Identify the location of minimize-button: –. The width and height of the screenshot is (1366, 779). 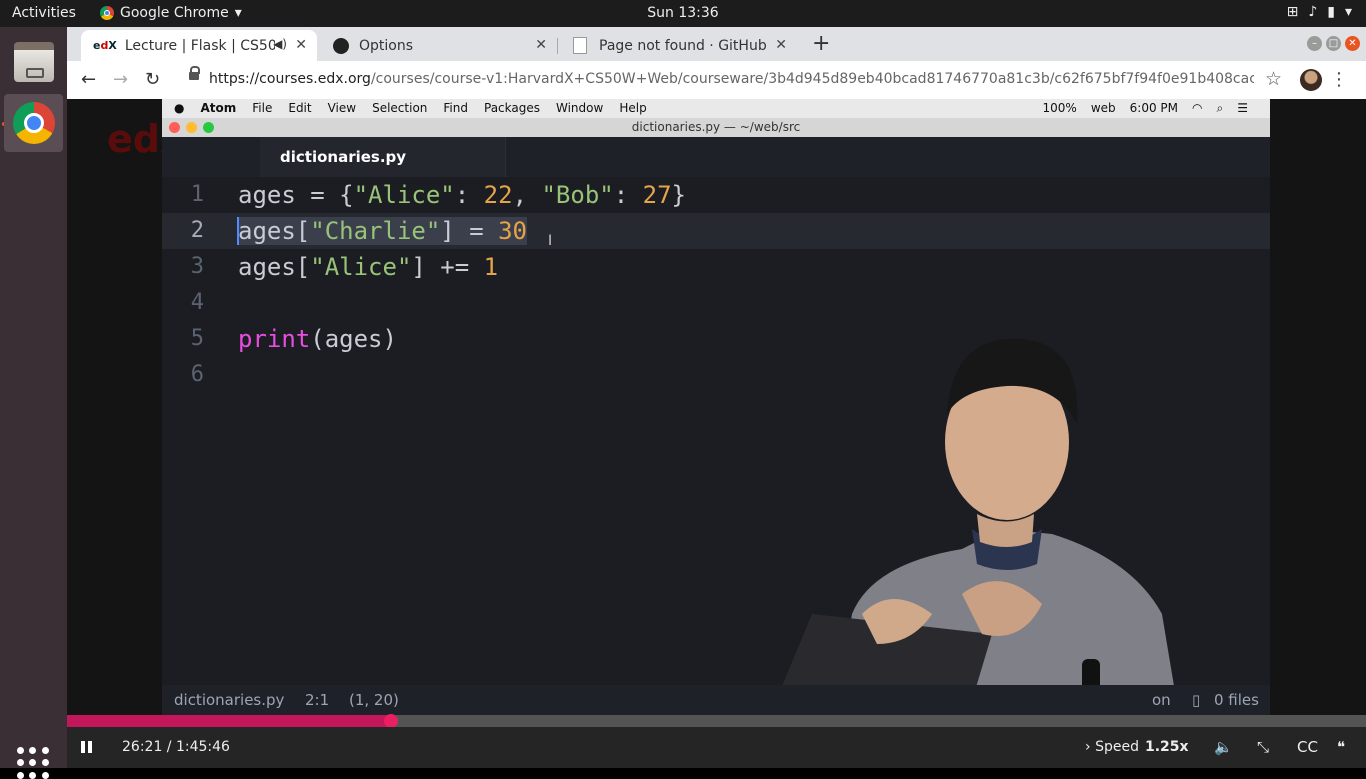
(1314, 43).